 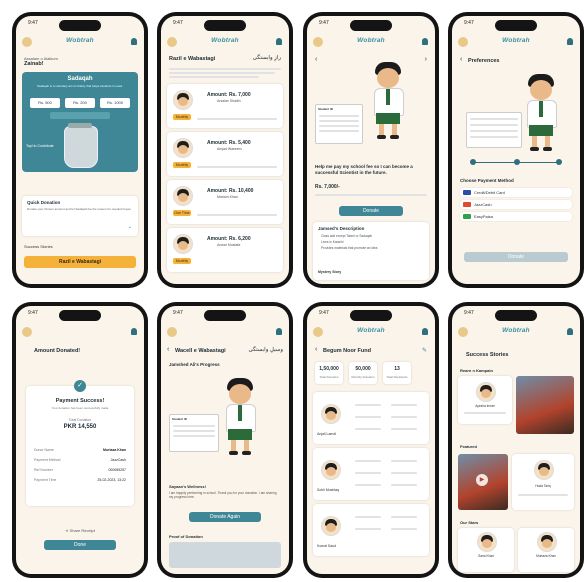 What do you see at coordinates (80, 103) in the screenshot?
I see `amount-200: Rs. 200` at bounding box center [80, 103].